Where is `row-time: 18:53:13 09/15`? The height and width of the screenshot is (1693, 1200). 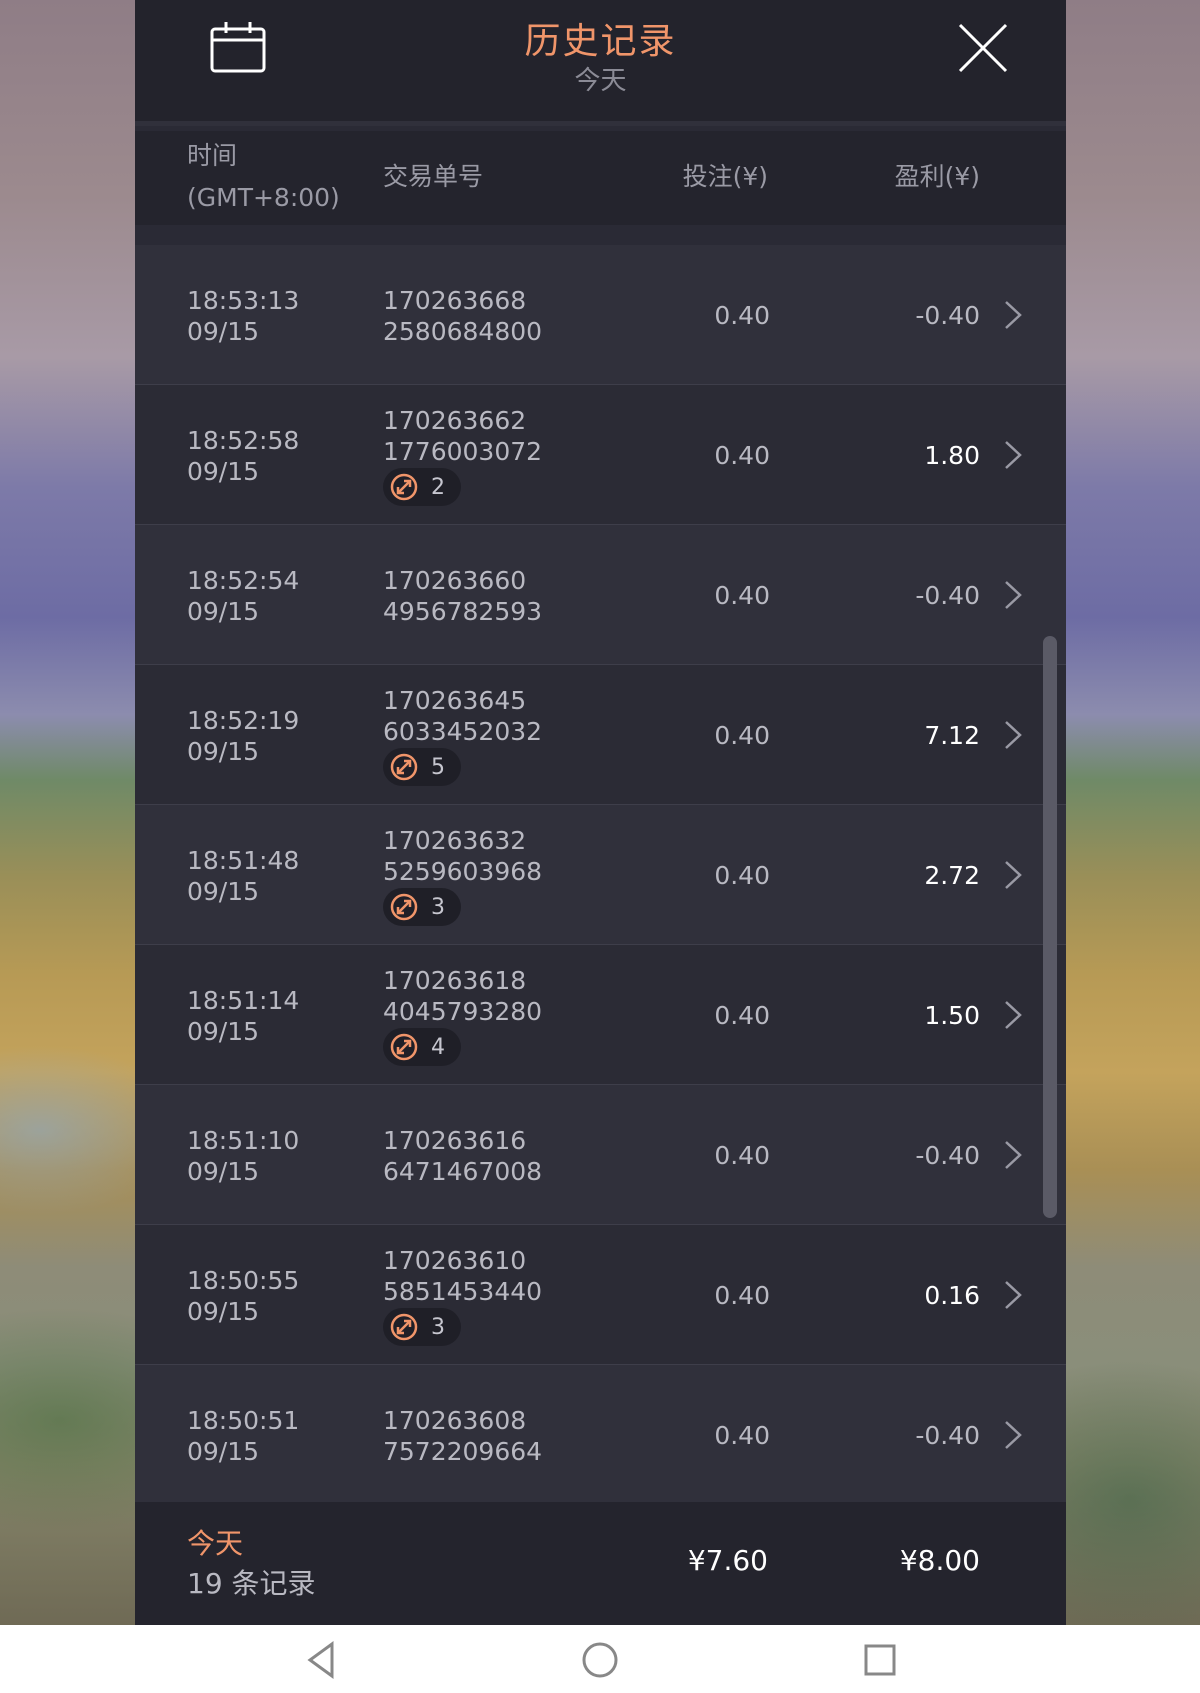 row-time: 18:53:13 09/15 is located at coordinates (243, 316).